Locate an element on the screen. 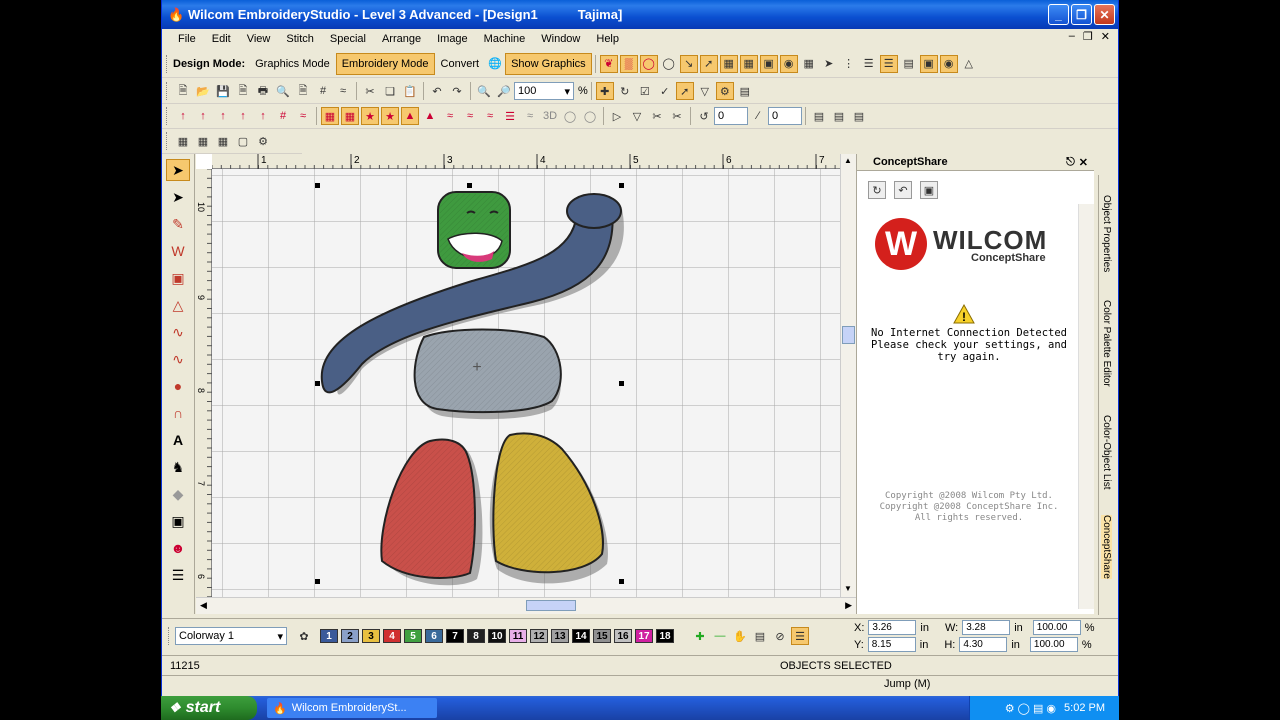  scroll-up-icon: ▲ is located at coordinates (848, 160).